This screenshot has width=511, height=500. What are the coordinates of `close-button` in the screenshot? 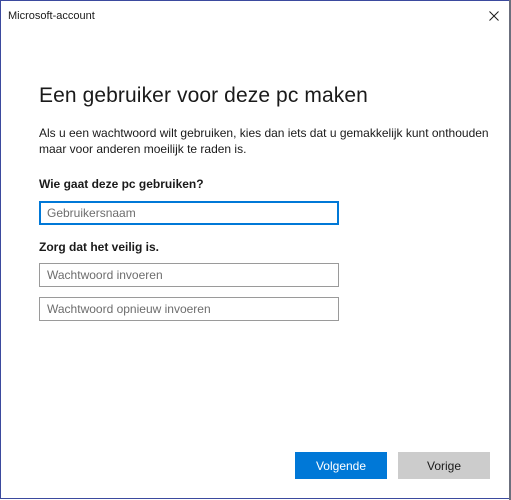 It's located at (494, 16).